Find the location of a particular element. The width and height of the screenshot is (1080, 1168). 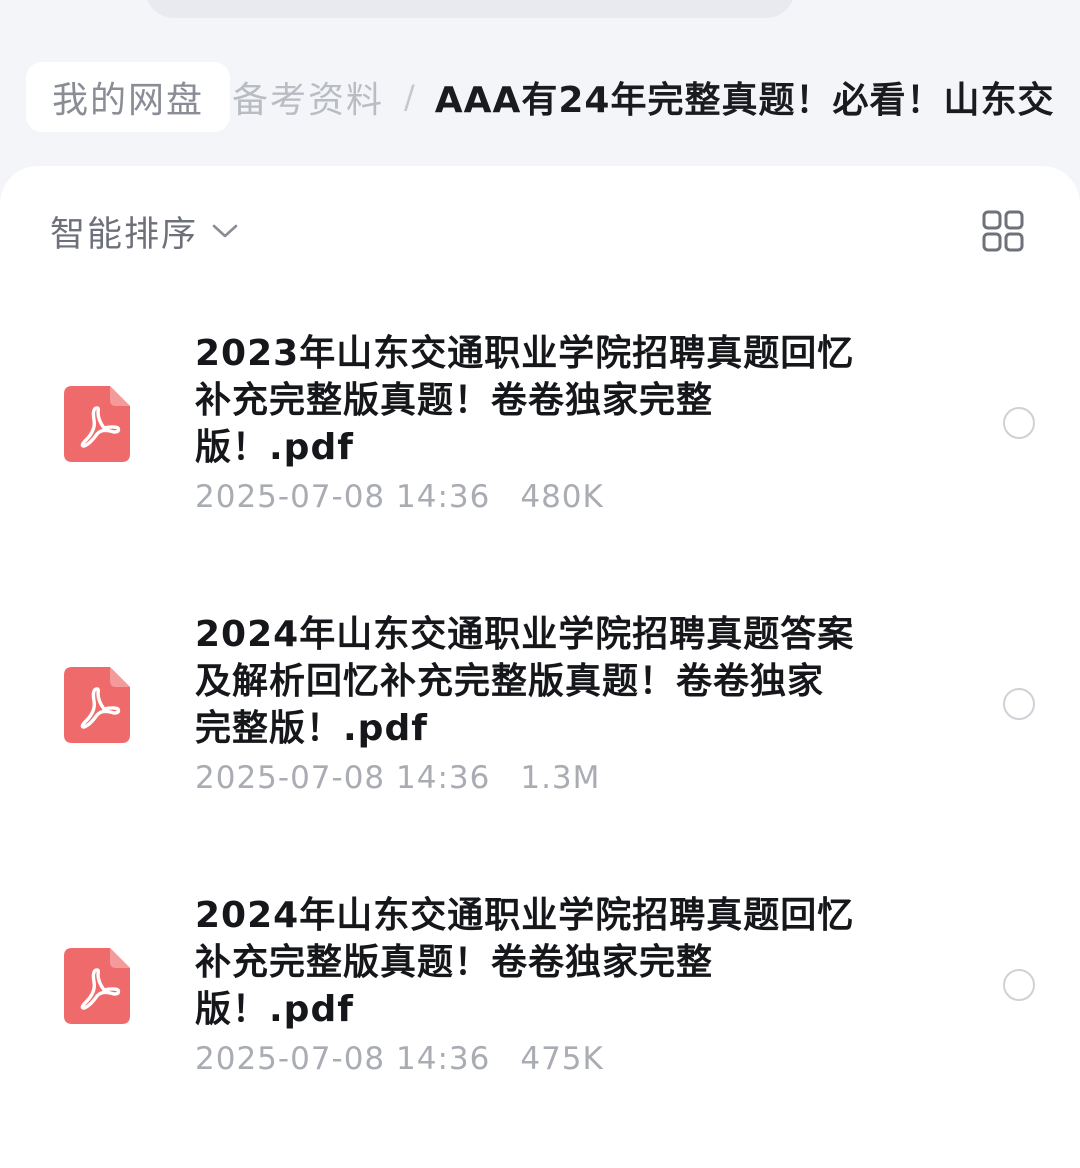

chevron-down-icon is located at coordinates (225, 231).